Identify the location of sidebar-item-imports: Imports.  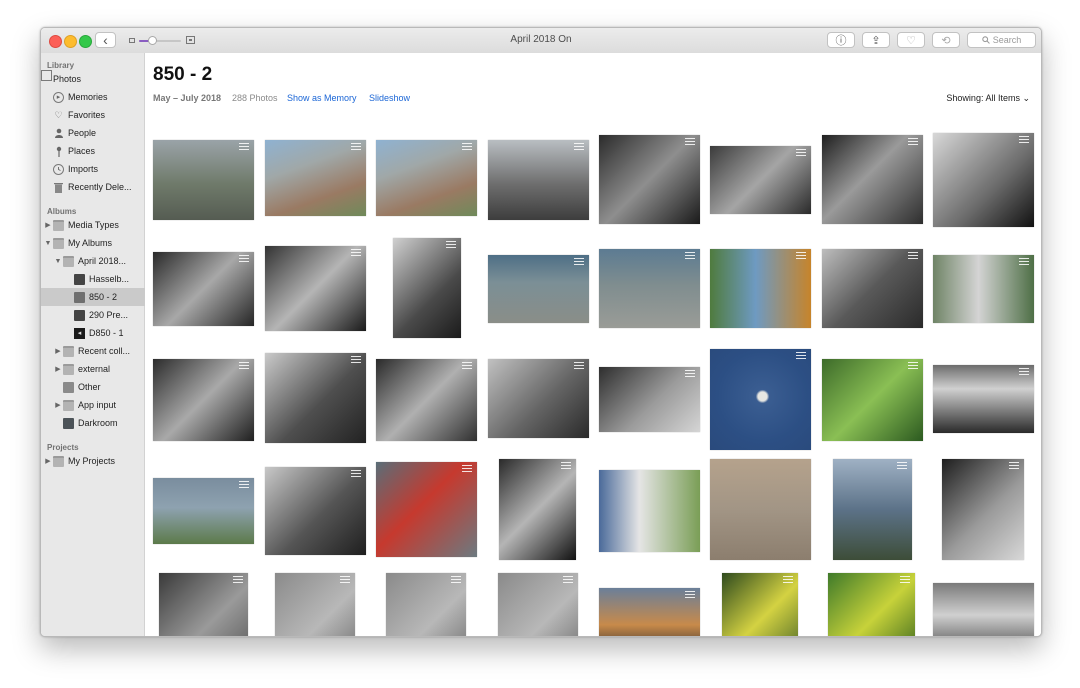
(98, 169).